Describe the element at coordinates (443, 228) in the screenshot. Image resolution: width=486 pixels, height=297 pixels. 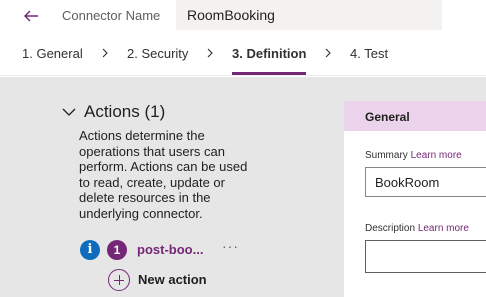
I see `description-learn-more-link: Learn more` at that location.